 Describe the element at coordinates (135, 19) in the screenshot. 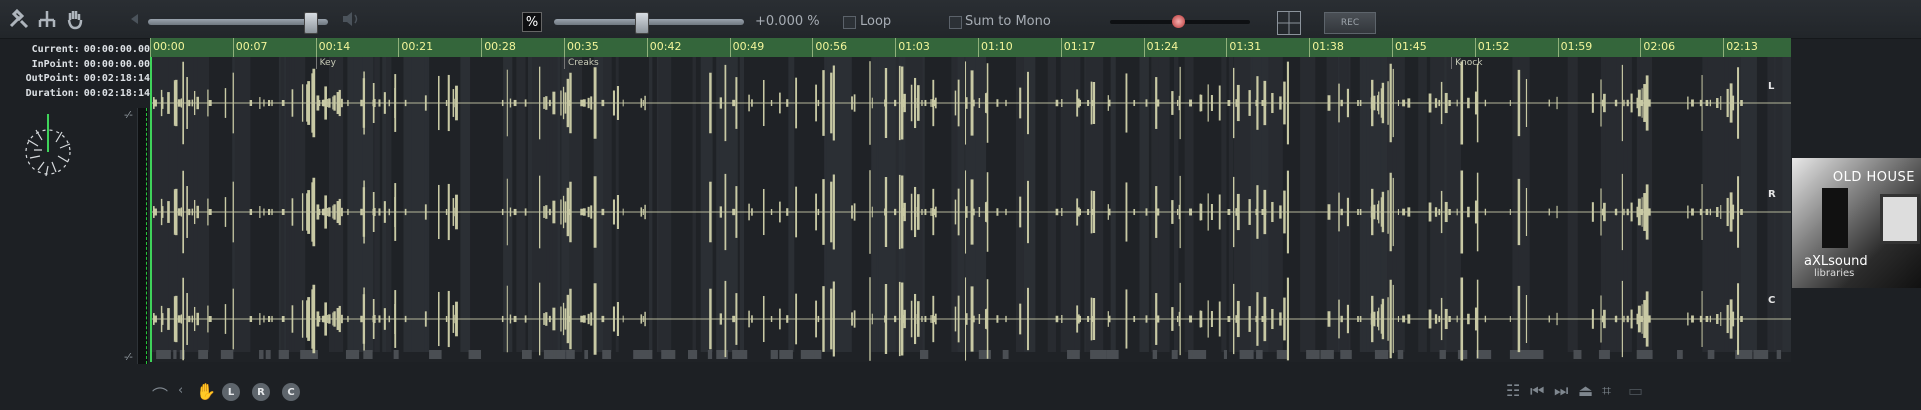

I see `volume-down-icon` at that location.